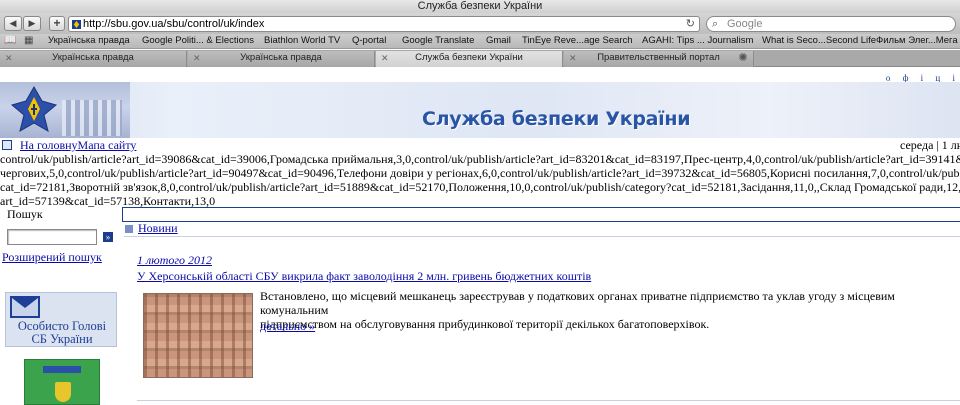 Image resolution: width=960 pixels, height=405 pixels. What do you see at coordinates (690, 24) in the screenshot?
I see `reload-icon: ↻` at bounding box center [690, 24].